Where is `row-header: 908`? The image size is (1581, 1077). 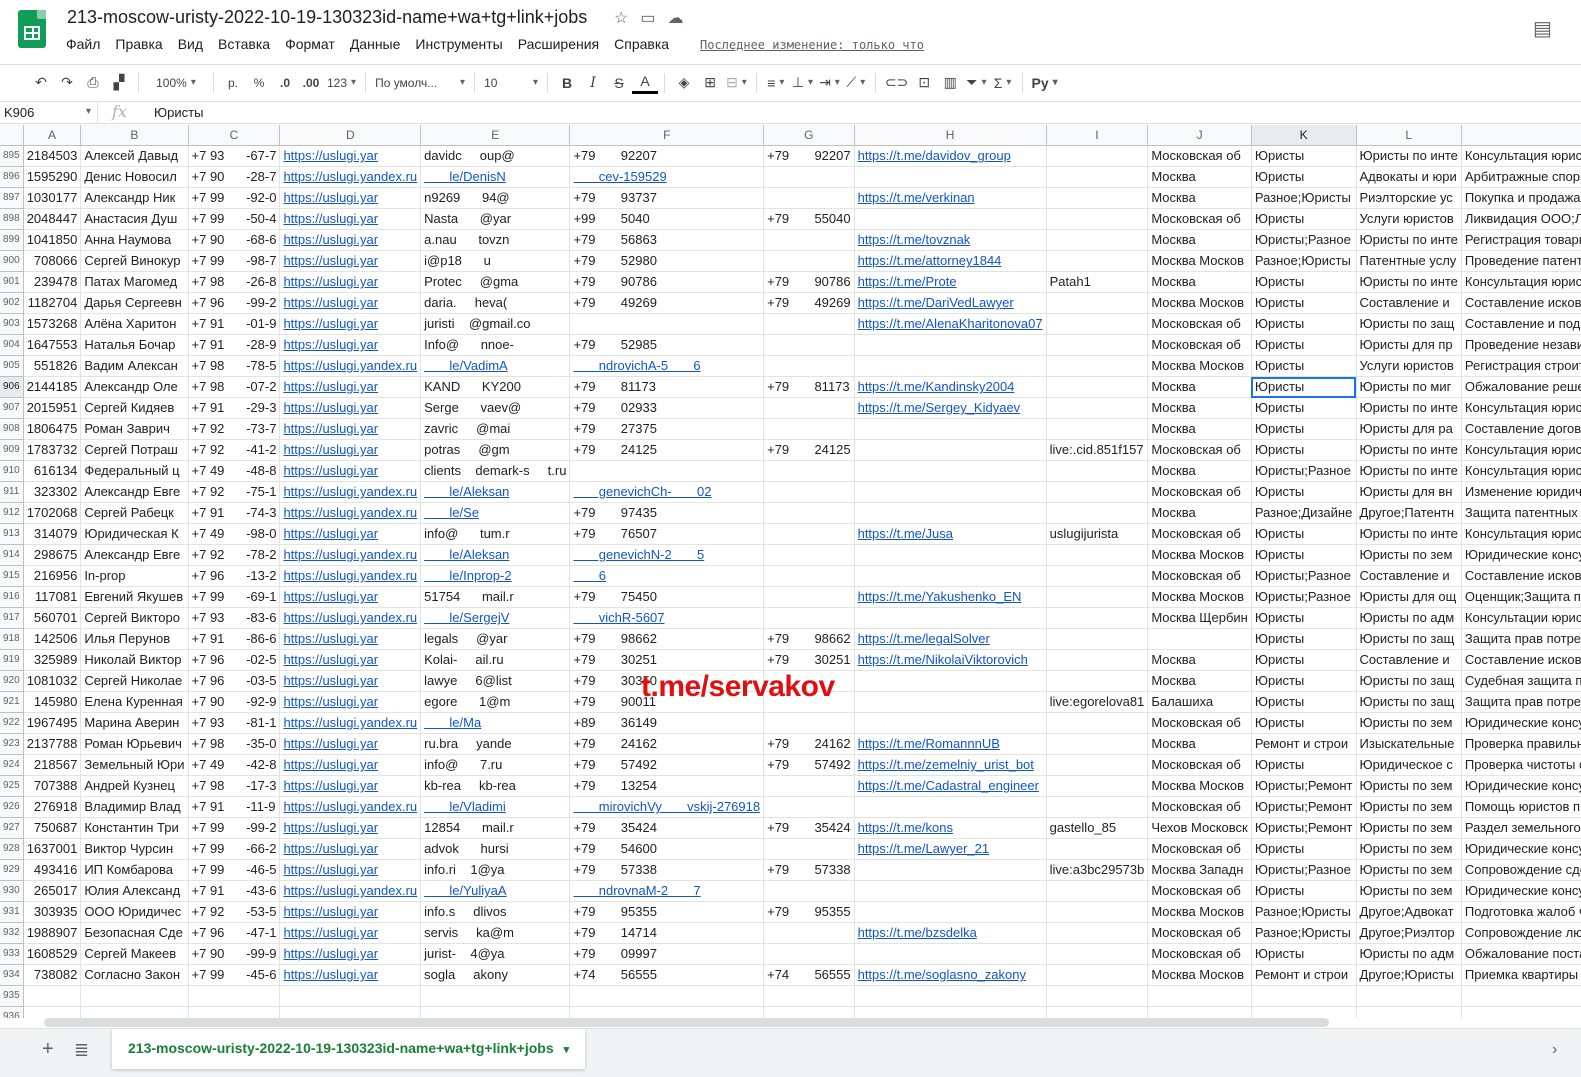
row-header: 908 is located at coordinates (12, 429).